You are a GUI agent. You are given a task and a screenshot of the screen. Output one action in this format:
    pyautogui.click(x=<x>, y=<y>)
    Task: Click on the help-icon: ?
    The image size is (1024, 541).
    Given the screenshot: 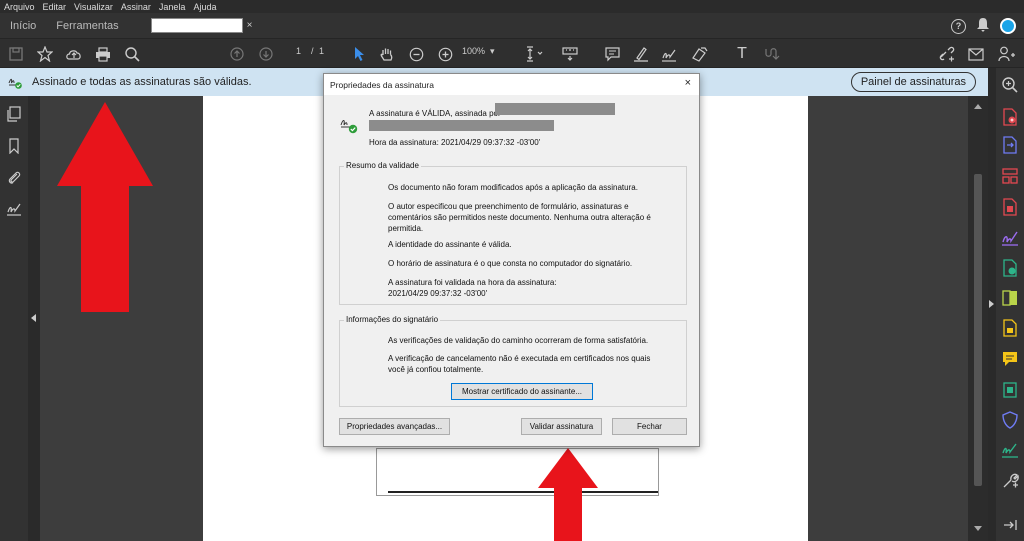 What is the action you would take?
    pyautogui.click(x=958, y=26)
    